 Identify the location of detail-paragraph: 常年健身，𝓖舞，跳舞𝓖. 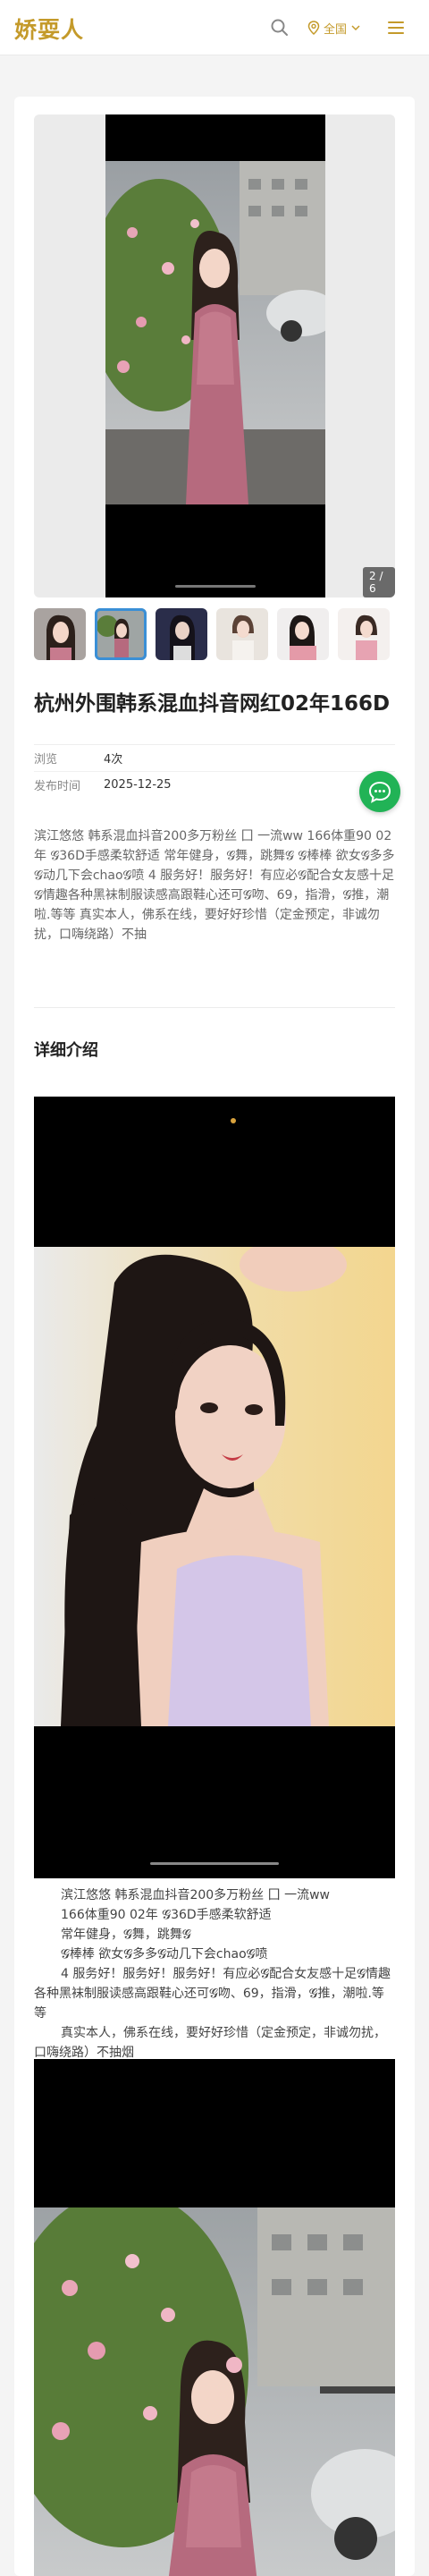
(126, 1935).